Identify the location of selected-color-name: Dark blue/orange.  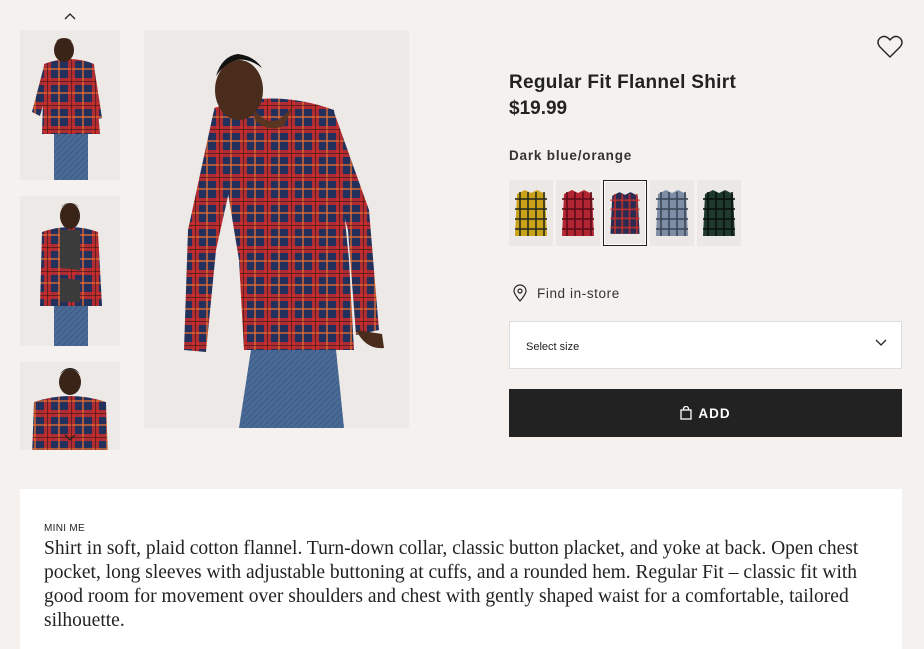
(571, 155).